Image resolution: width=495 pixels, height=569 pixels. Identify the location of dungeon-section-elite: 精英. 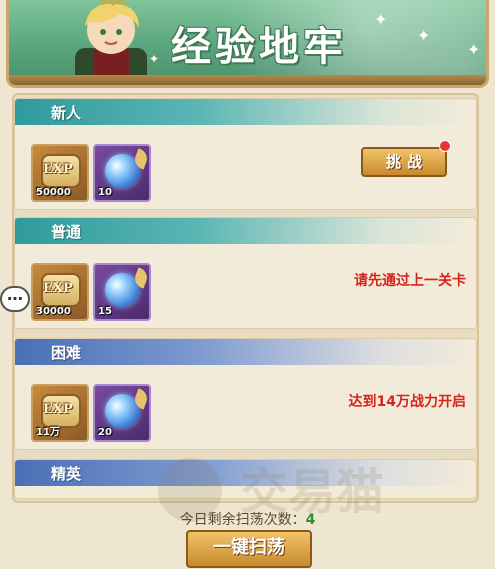
(245, 479).